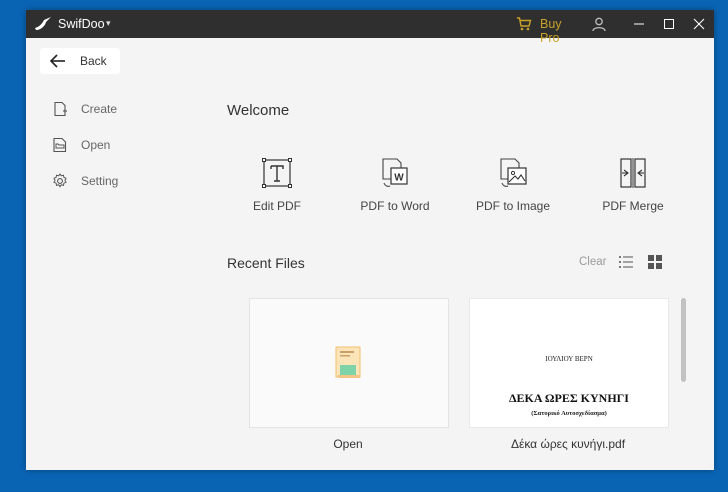 The image size is (728, 492). I want to click on buy-pro-button: Buy Pro, so click(547, 30).